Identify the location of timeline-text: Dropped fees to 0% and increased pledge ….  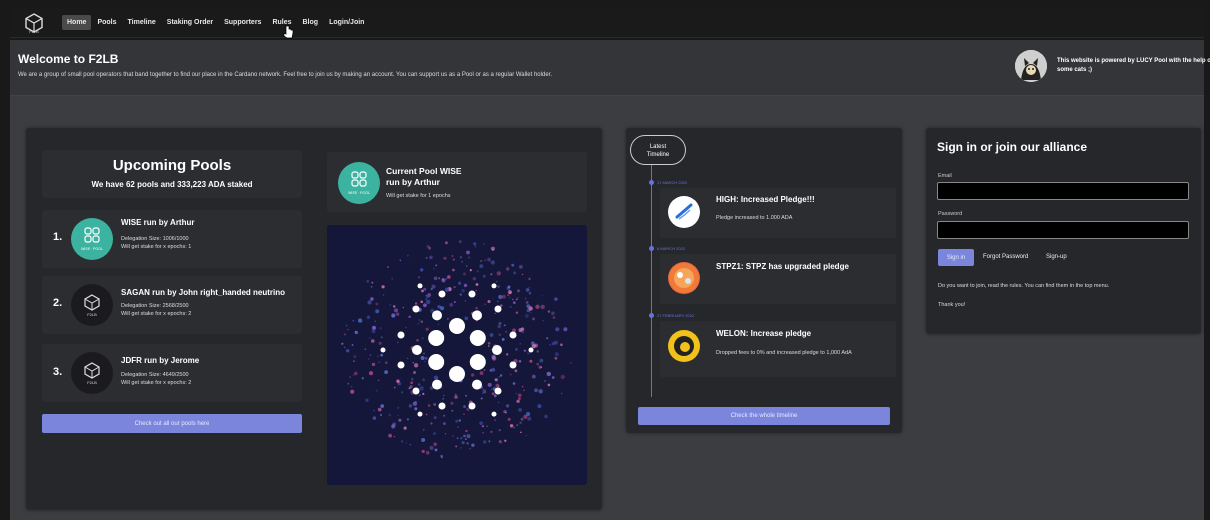
(784, 353).